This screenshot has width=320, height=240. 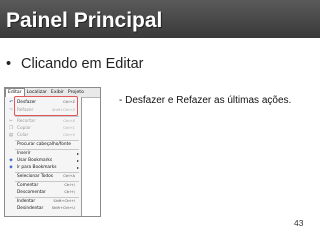 I want to click on cut-icon: ✂, so click(x=11, y=121).